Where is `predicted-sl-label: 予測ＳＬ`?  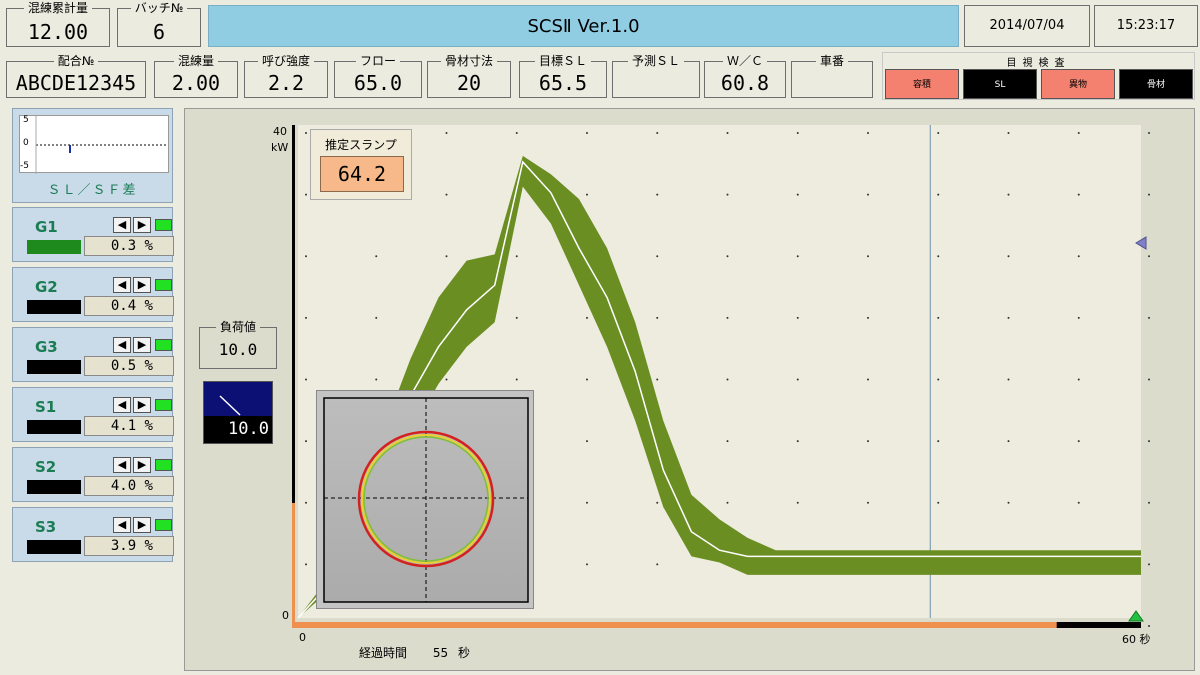 predicted-sl-label: 予測ＳＬ is located at coordinates (655, 61).